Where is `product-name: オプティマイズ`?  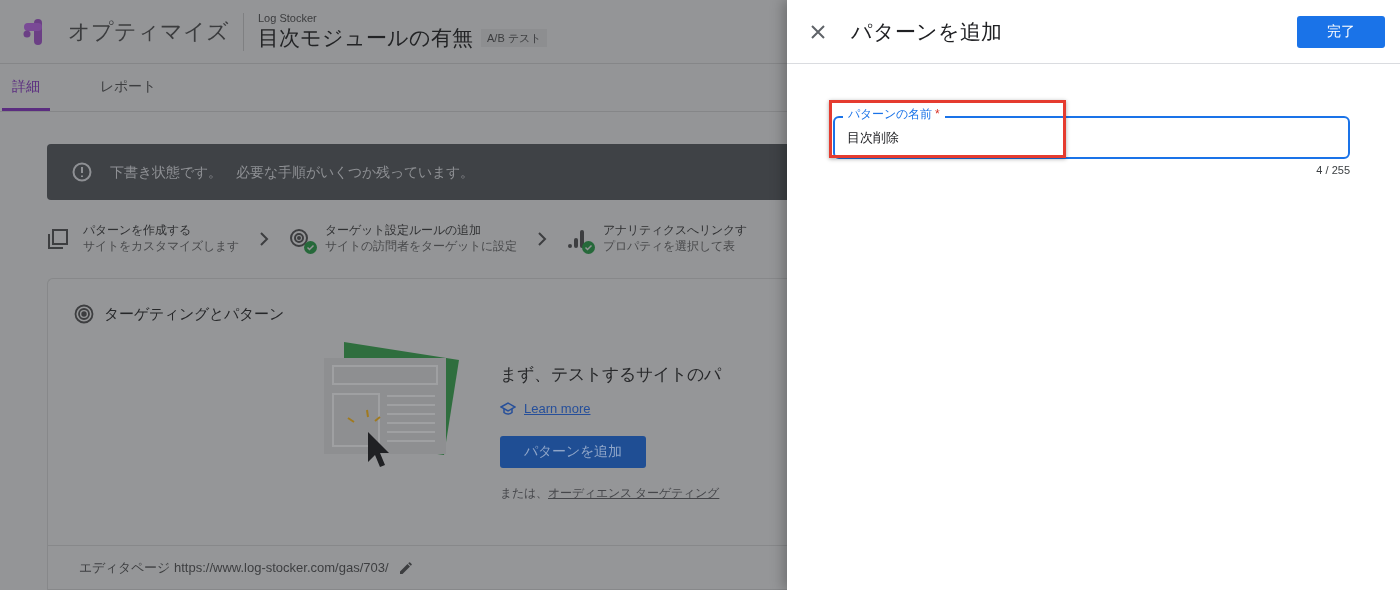
product-name: オプティマイズ is located at coordinates (148, 32).